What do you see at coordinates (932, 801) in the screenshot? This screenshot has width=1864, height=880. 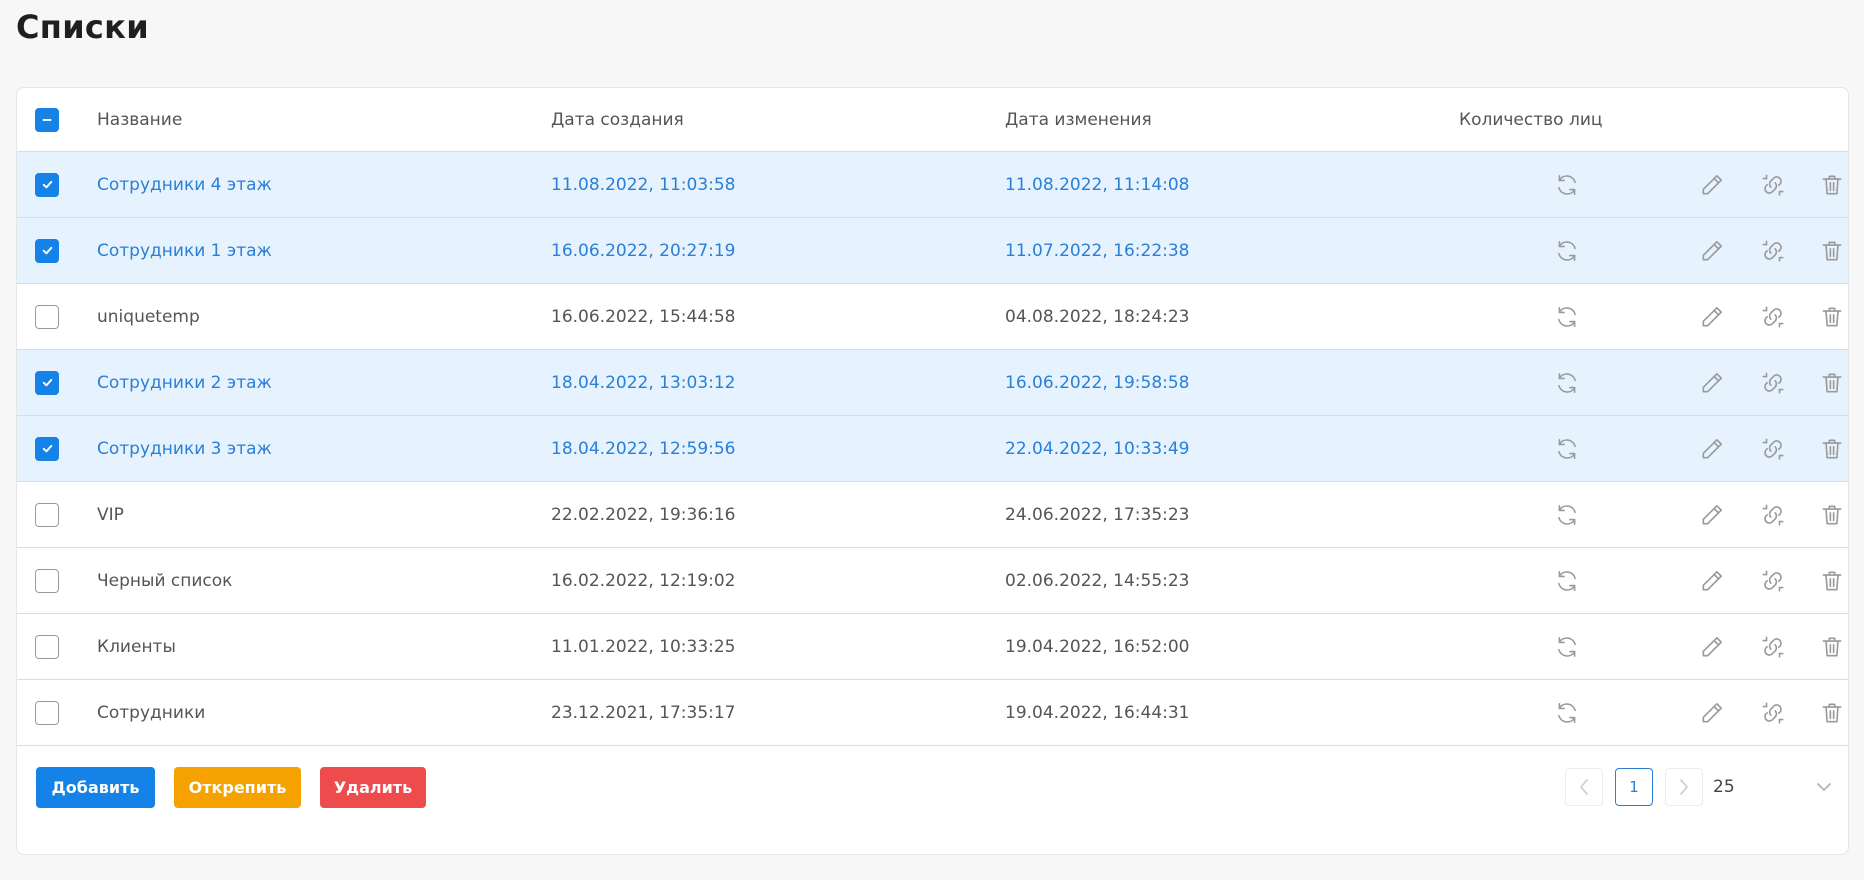 I see `table-footer: Добавить Открепить Удалить 1 25` at bounding box center [932, 801].